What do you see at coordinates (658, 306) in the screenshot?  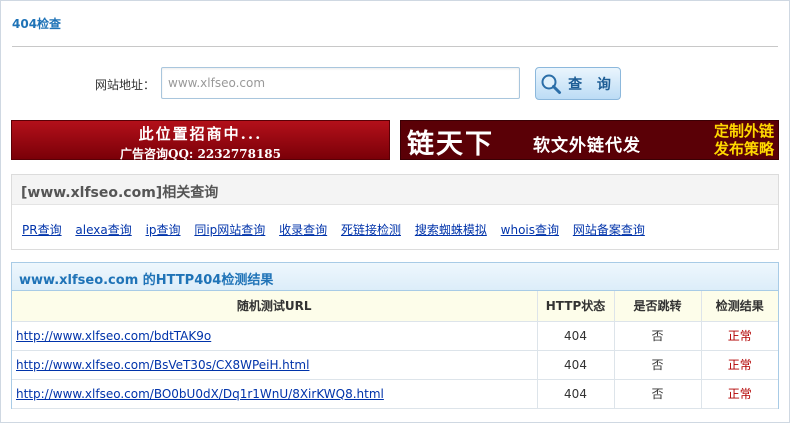 I see `col-header-redirect: 是否跳转` at bounding box center [658, 306].